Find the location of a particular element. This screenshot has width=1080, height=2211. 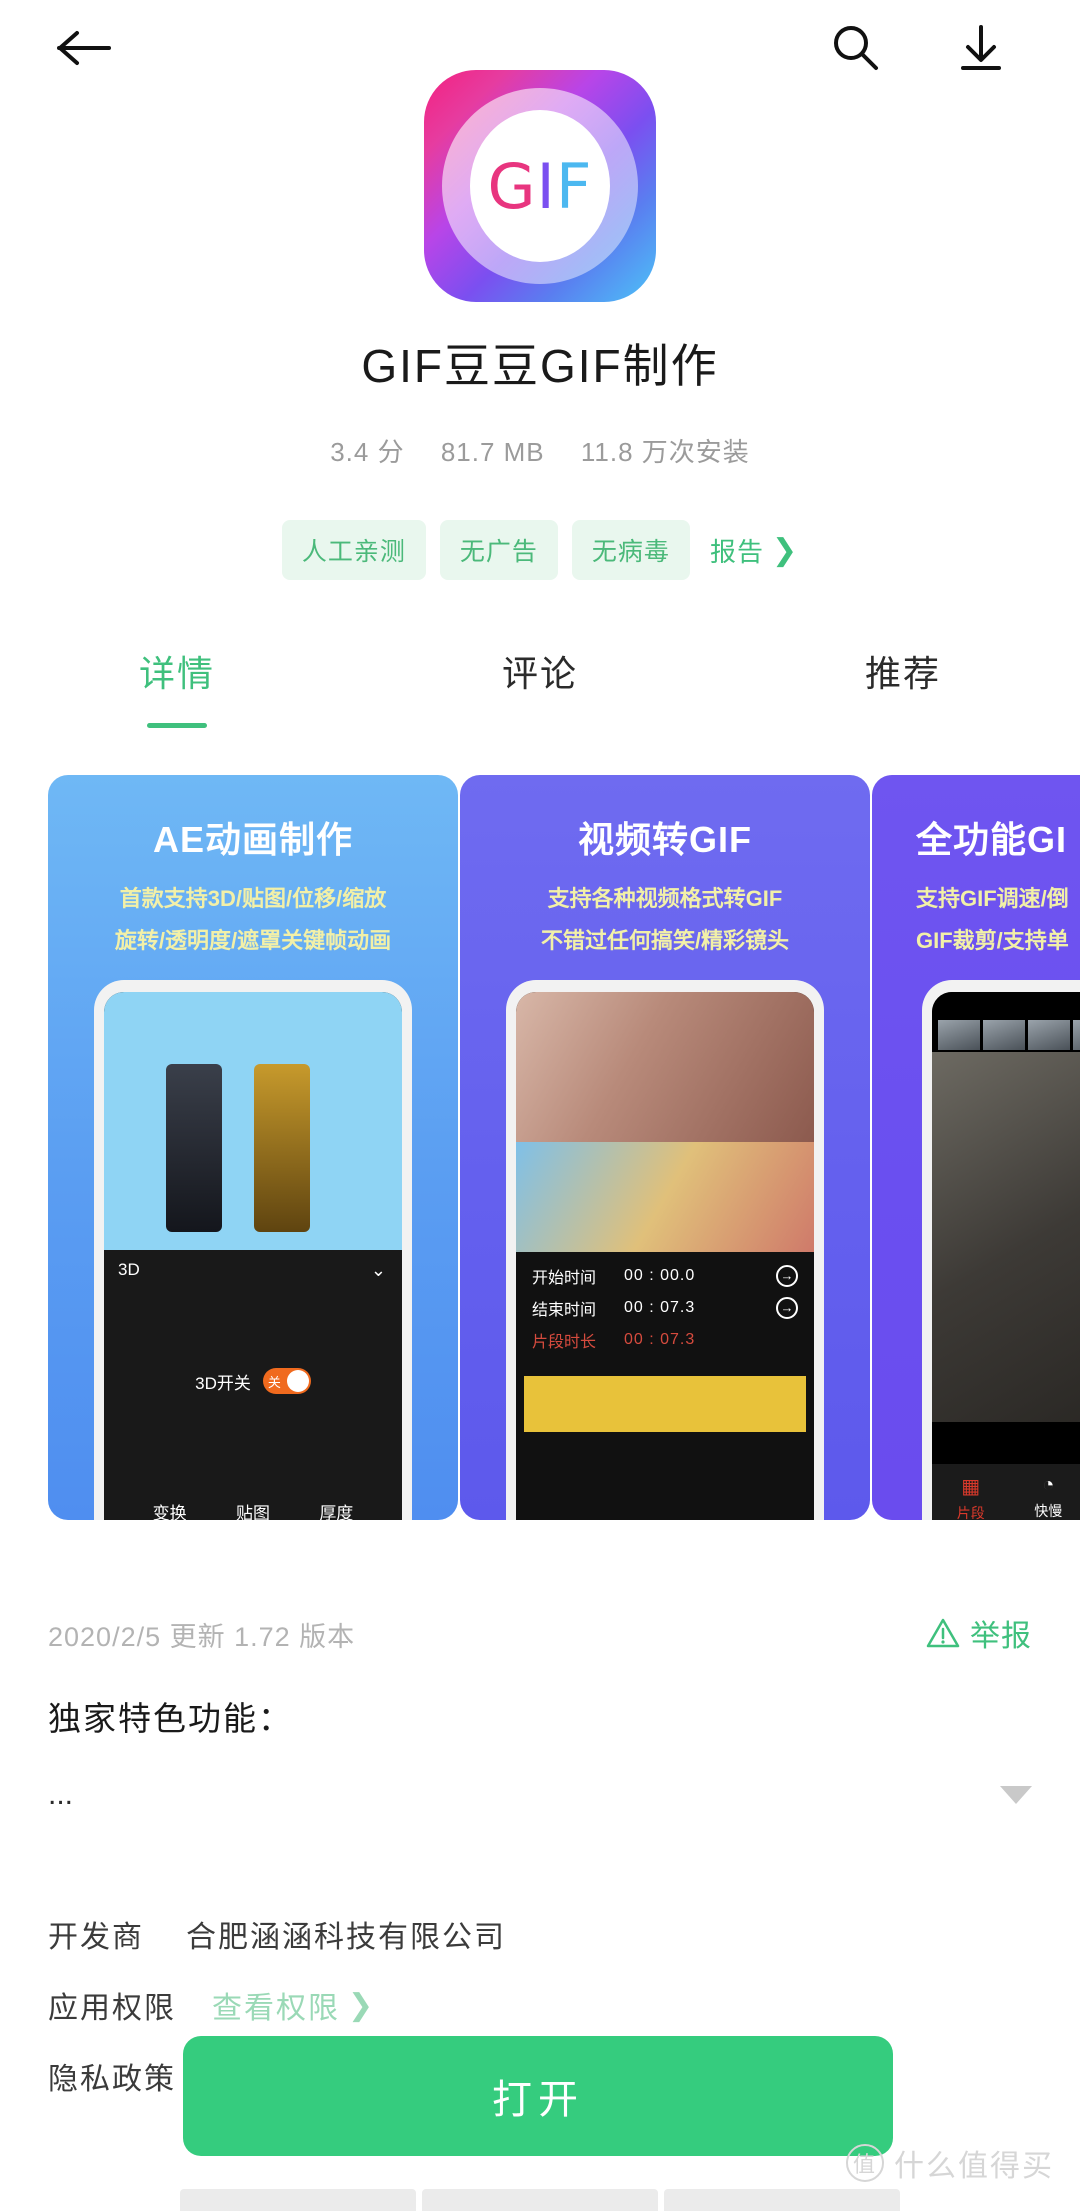

screenshot-card-3: 全功能GI 支持GIF调速/倒 GIF裁剪/支持单 (共62 ▦ 片 is located at coordinates (976, 1147).